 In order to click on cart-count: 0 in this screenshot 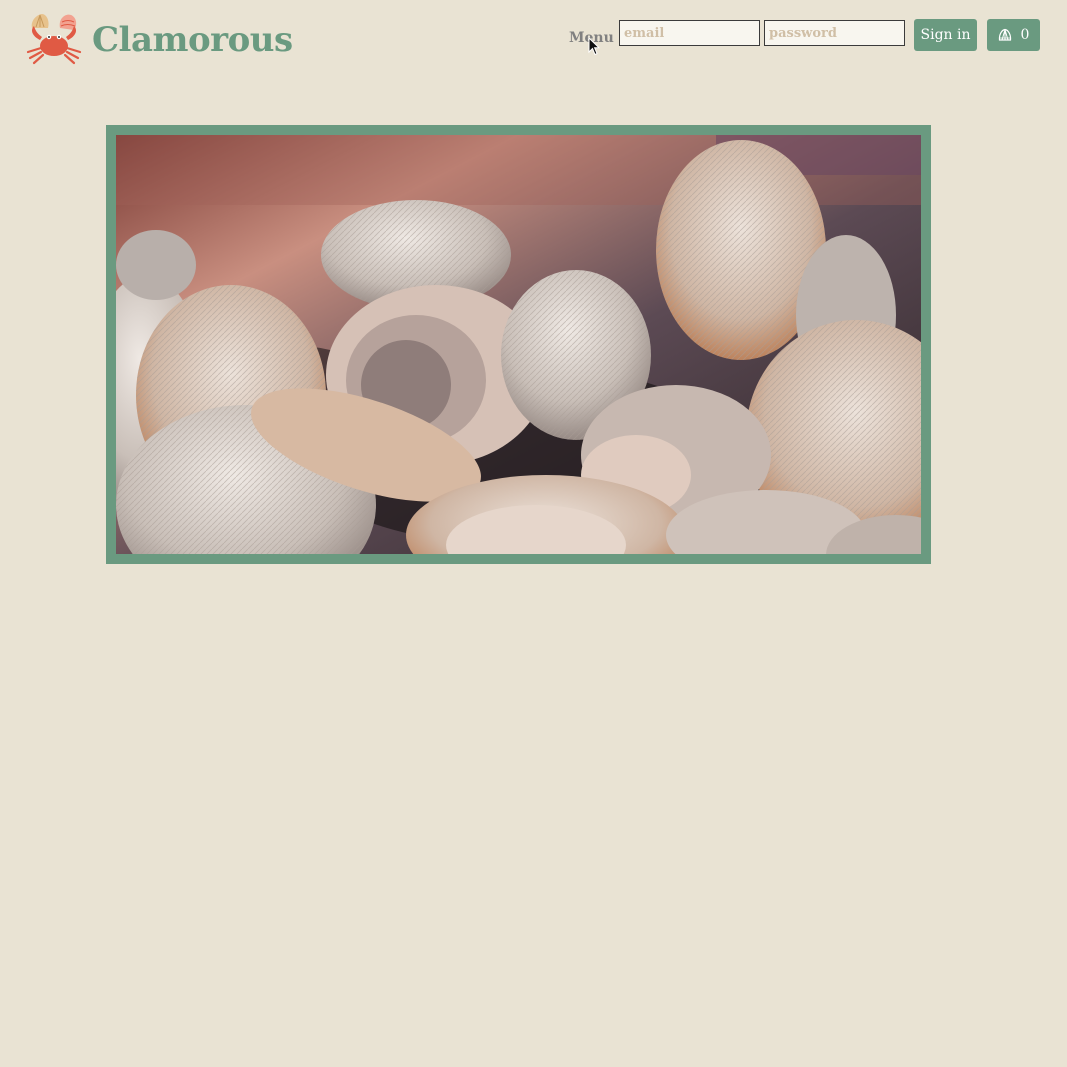, I will do `click(1025, 35)`.